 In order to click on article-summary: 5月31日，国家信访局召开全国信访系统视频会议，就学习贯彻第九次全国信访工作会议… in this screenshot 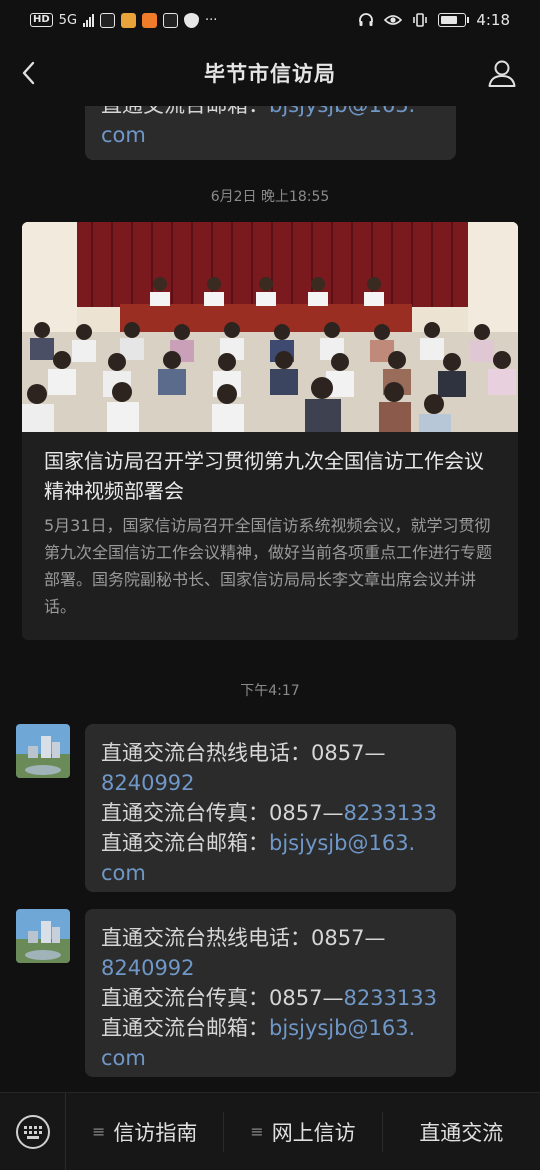, I will do `click(268, 566)`.